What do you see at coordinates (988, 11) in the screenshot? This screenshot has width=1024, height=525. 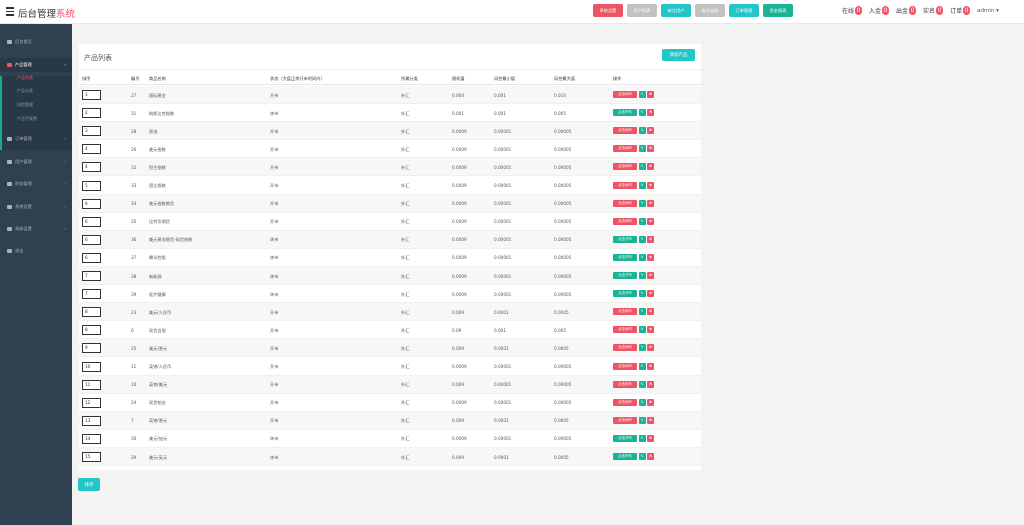 I see `user-menu: admin ▾` at bounding box center [988, 11].